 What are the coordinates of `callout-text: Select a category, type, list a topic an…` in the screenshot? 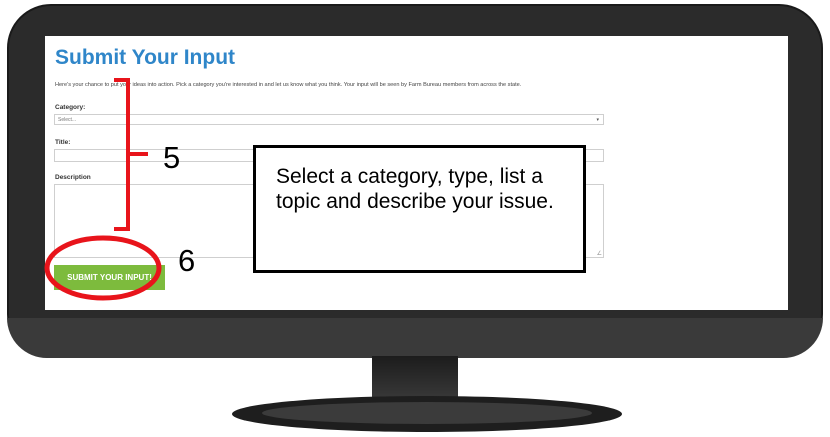 It's located at (415, 189).